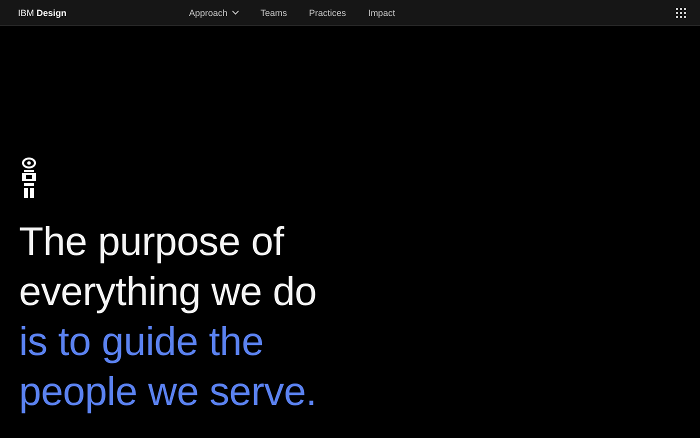  Describe the element at coordinates (168, 392) in the screenshot. I see `headline-line: people we serve.` at that location.